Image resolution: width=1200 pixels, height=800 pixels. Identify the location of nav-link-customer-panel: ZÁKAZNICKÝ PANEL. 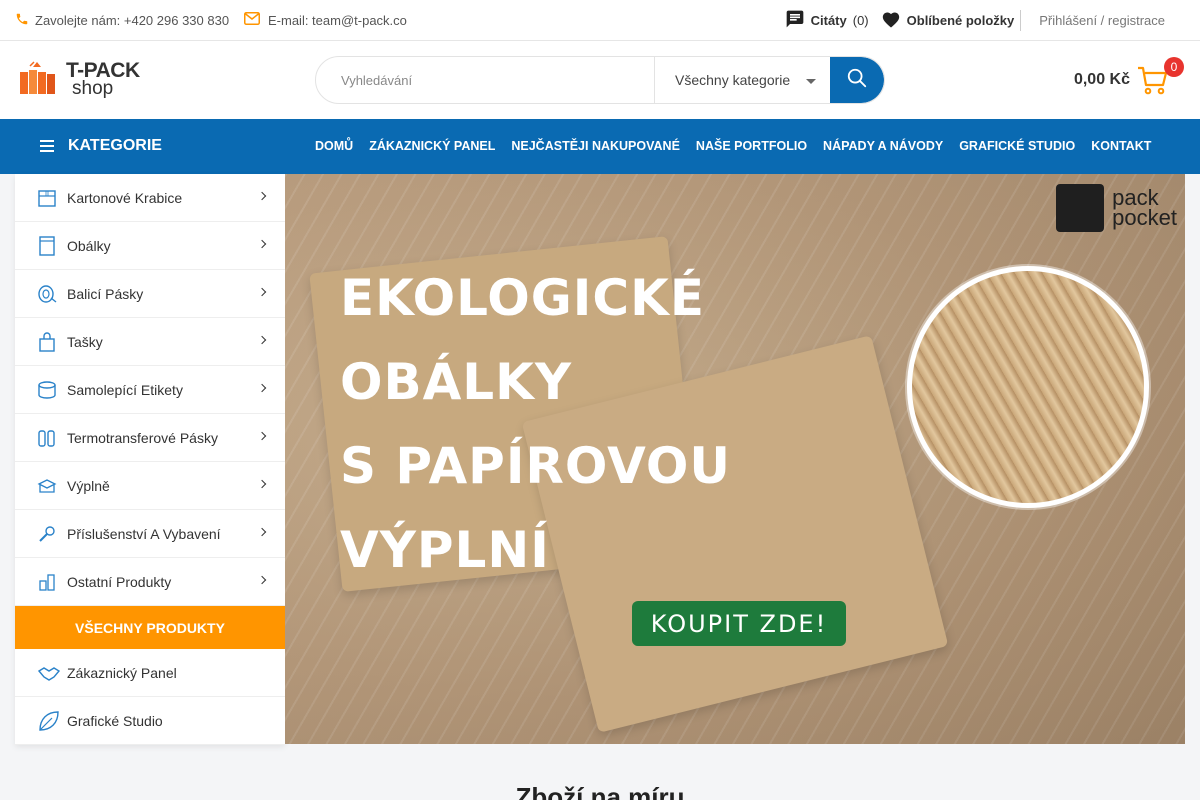
(432, 146).